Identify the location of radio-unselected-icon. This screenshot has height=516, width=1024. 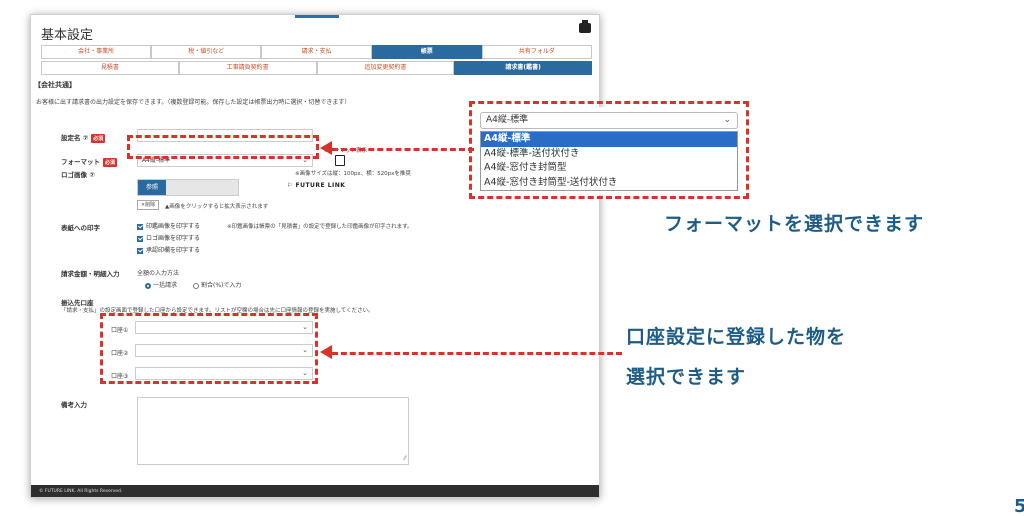
(196, 285).